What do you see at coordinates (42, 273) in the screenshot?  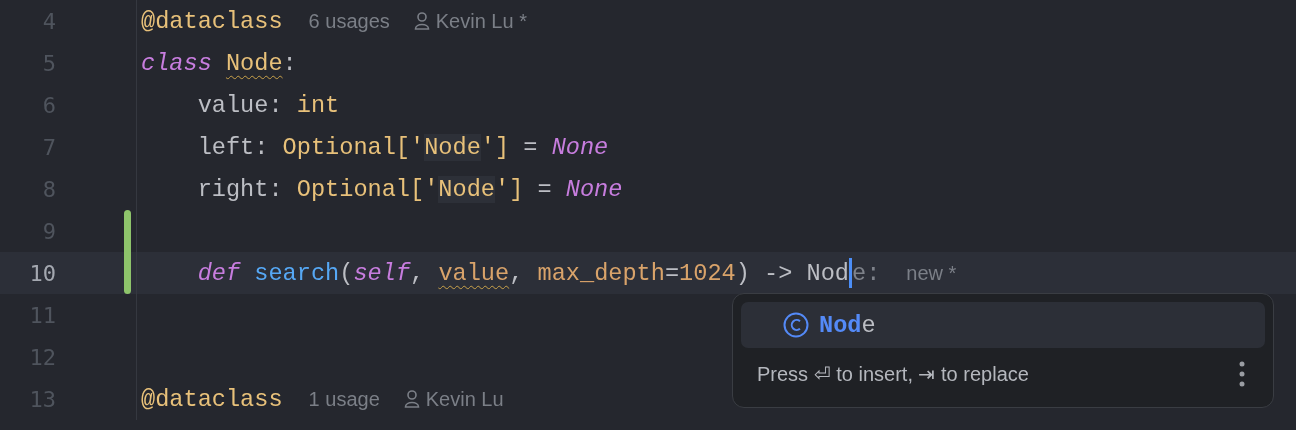 I see `line-number: 10` at bounding box center [42, 273].